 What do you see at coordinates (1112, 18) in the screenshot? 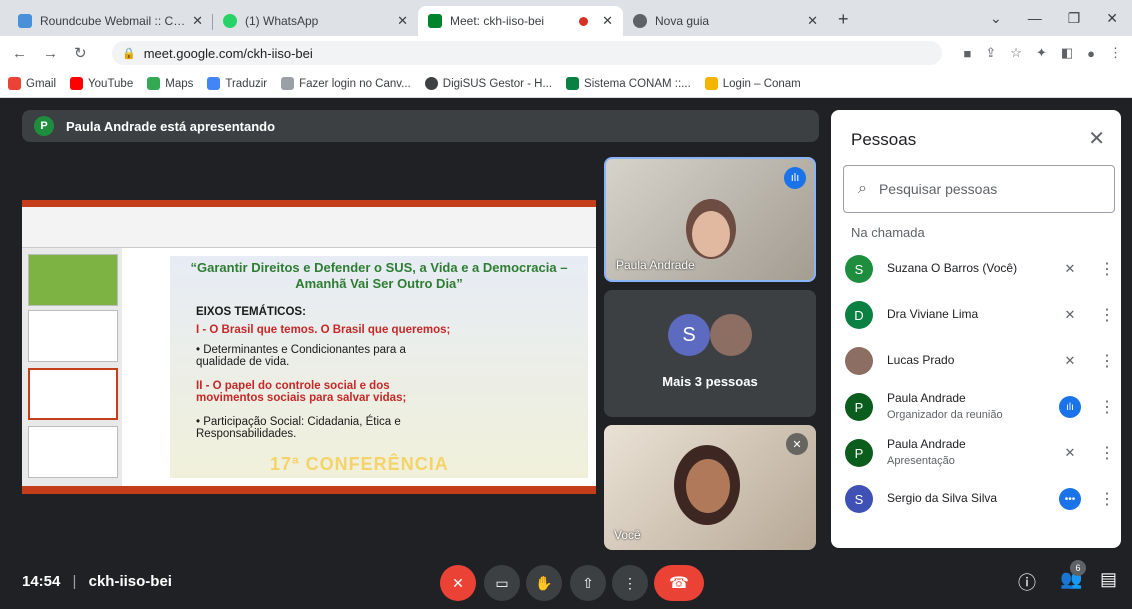
I see `close-window-icon: ✕` at bounding box center [1112, 18].